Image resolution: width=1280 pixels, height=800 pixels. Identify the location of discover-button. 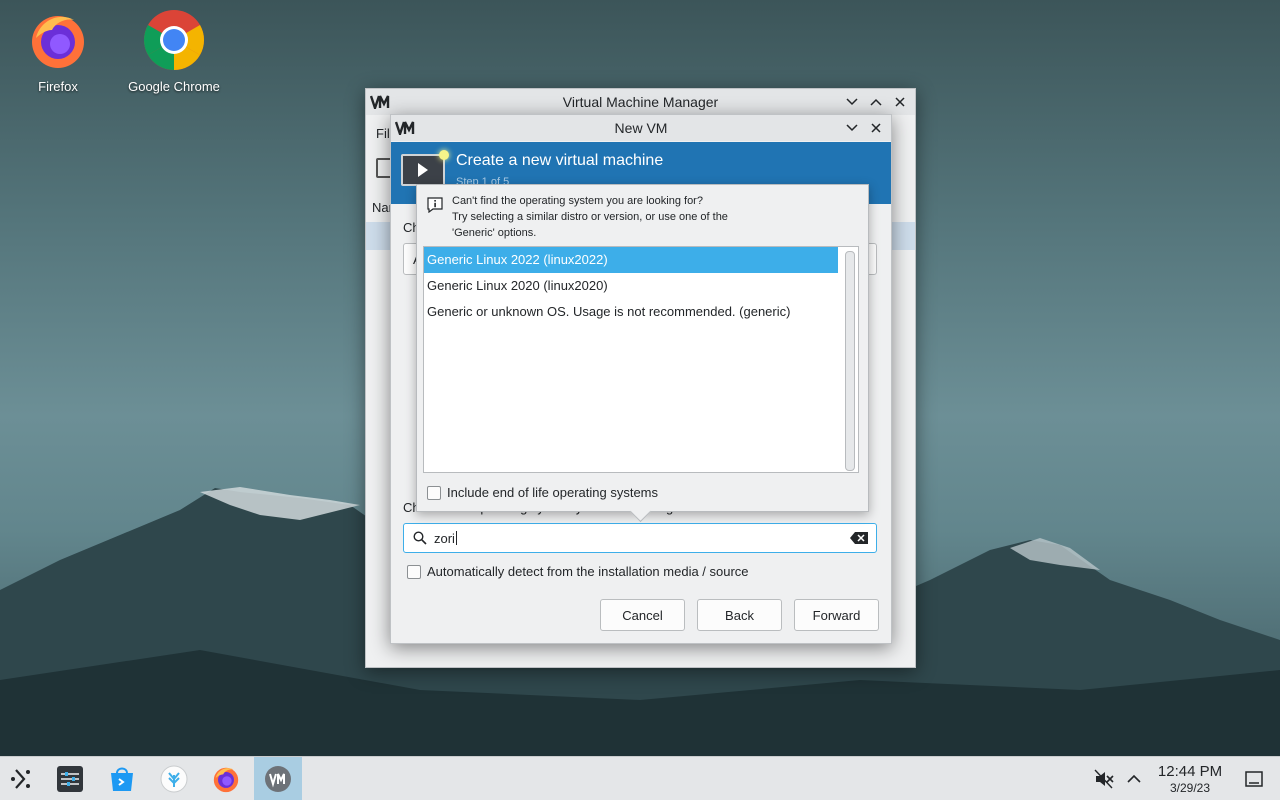
(122, 778).